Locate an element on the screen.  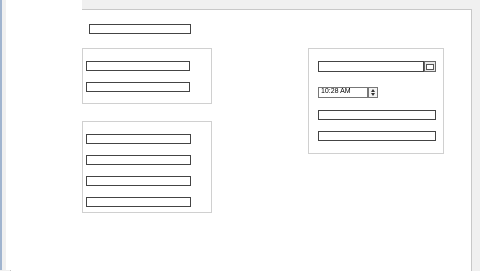
calendar-dropdown-button is located at coordinates (430, 66).